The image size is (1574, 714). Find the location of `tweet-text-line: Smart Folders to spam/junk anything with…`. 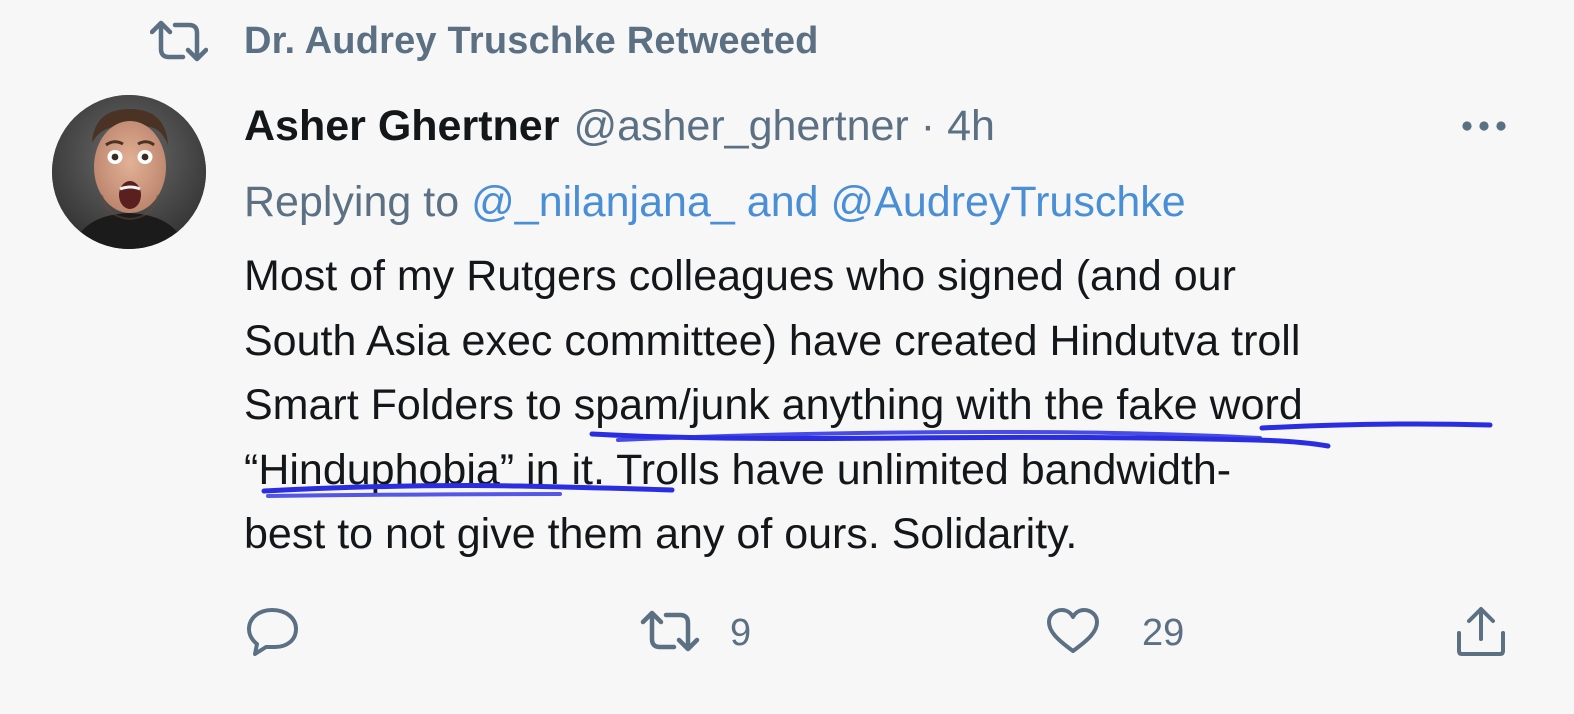

tweet-text-line: Smart Folders to spam/junk anything with… is located at coordinates (773, 405).